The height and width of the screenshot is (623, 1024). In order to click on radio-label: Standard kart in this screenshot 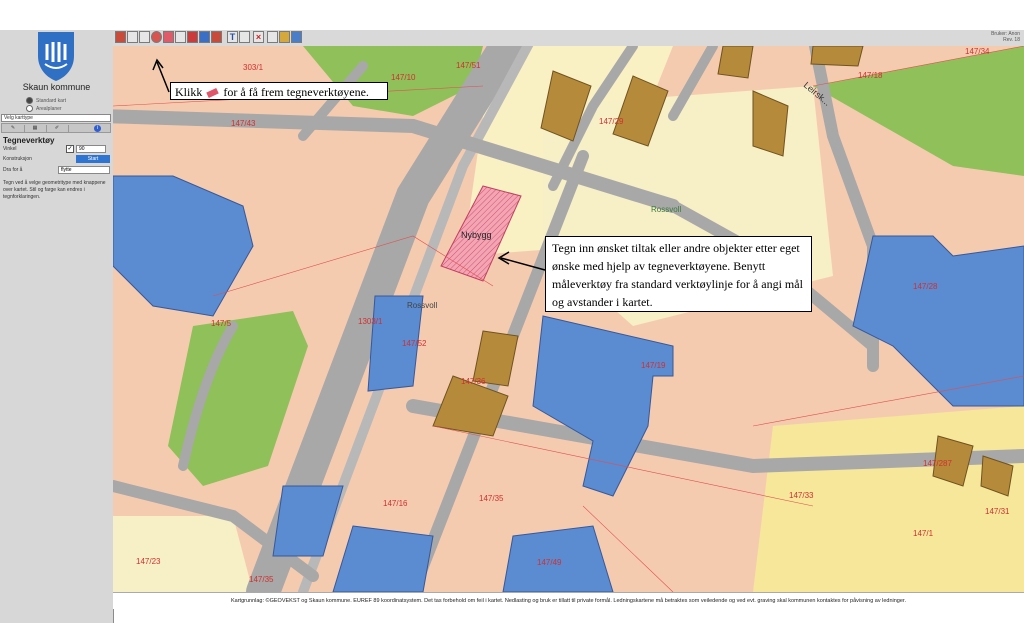, I will do `click(51, 100)`.